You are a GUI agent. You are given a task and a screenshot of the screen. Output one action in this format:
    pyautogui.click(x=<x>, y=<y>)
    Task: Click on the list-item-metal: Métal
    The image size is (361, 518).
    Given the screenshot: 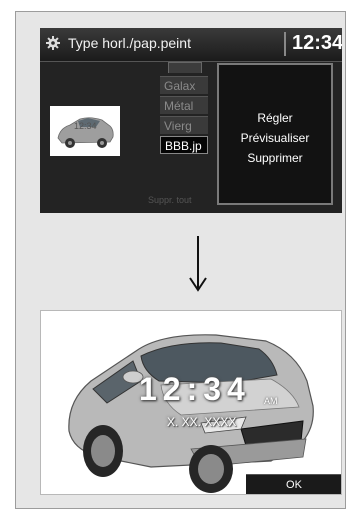 What is the action you would take?
    pyautogui.click(x=184, y=105)
    